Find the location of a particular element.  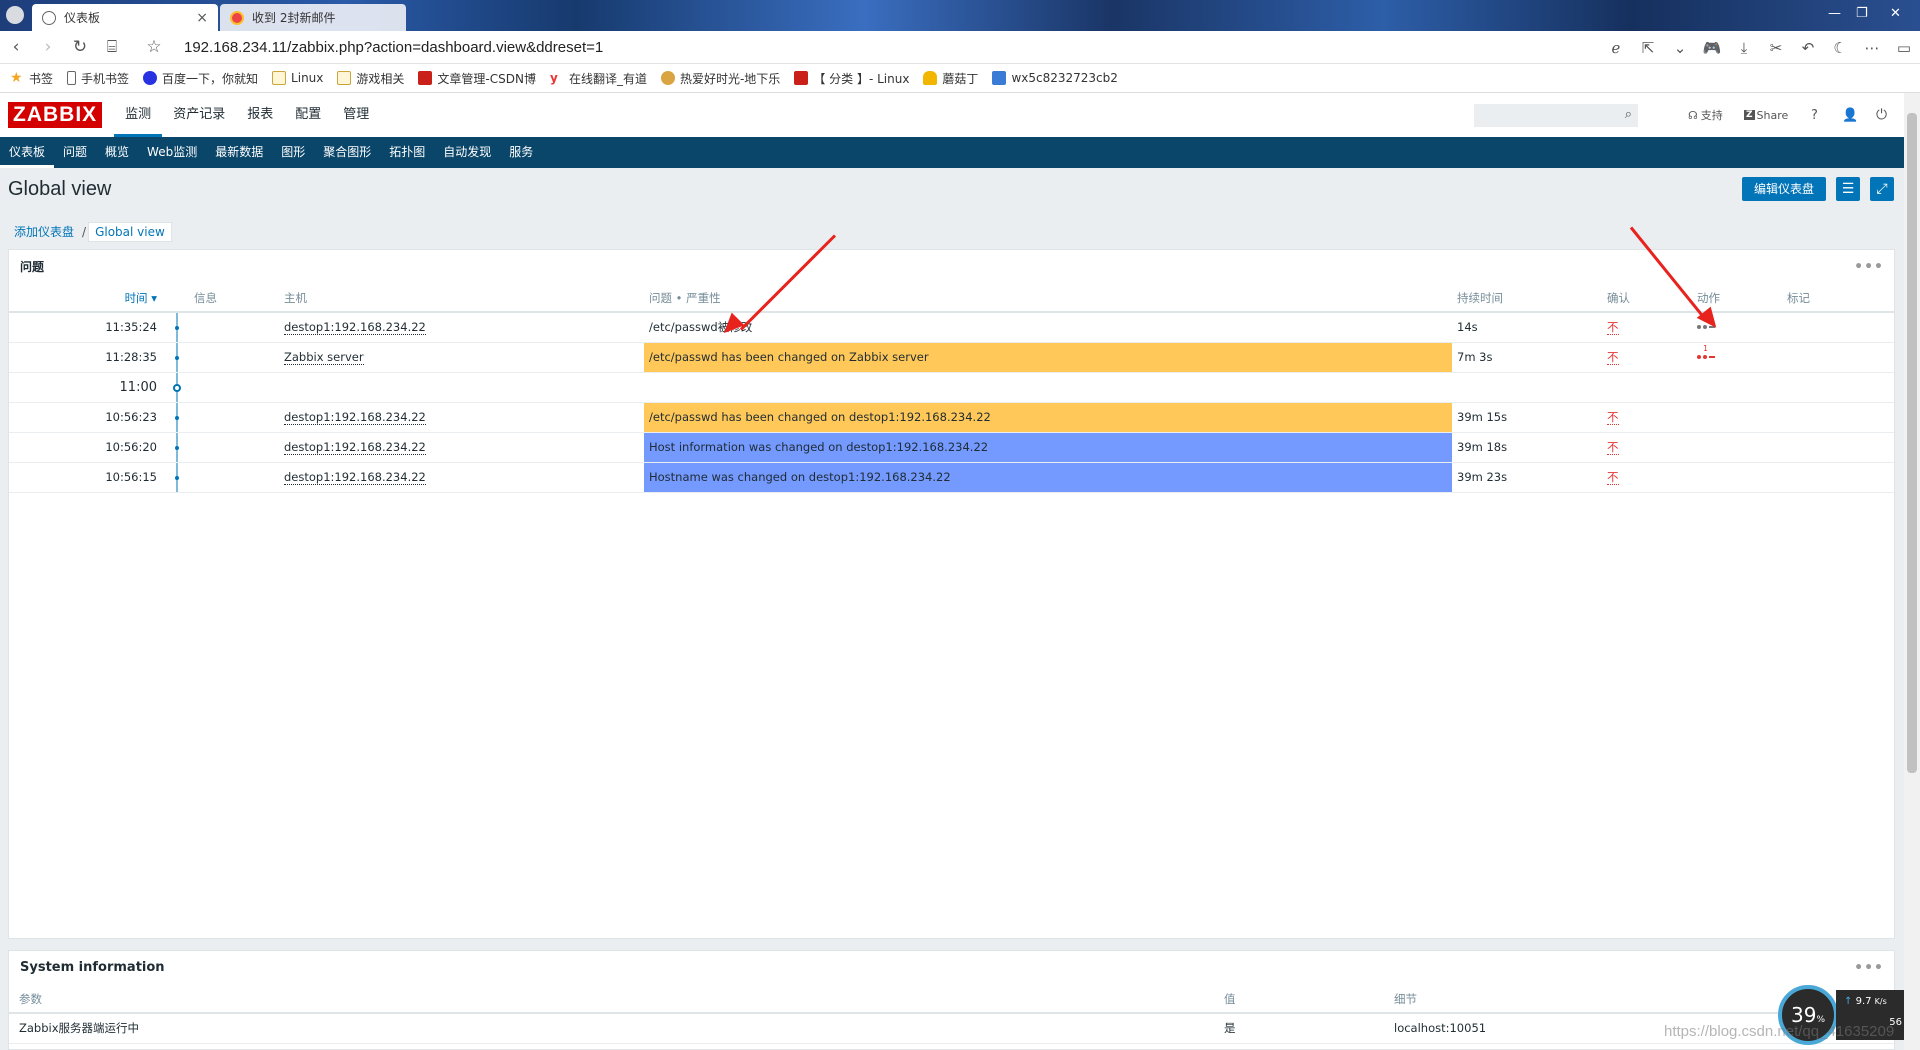

profile-avatar-icon is located at coordinates (15, 15).